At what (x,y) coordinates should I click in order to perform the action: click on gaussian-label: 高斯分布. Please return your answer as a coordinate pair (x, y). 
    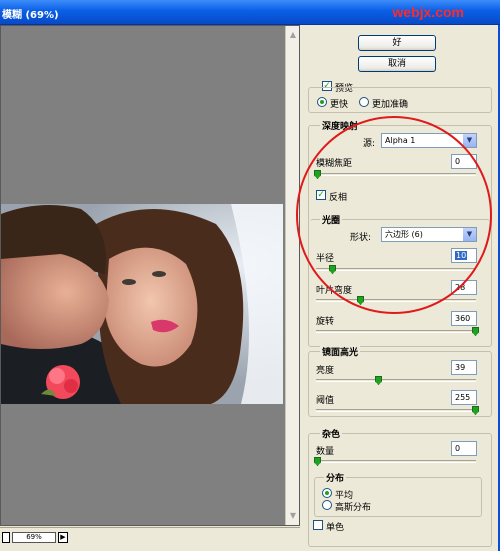
    Looking at the image, I should click on (353, 508).